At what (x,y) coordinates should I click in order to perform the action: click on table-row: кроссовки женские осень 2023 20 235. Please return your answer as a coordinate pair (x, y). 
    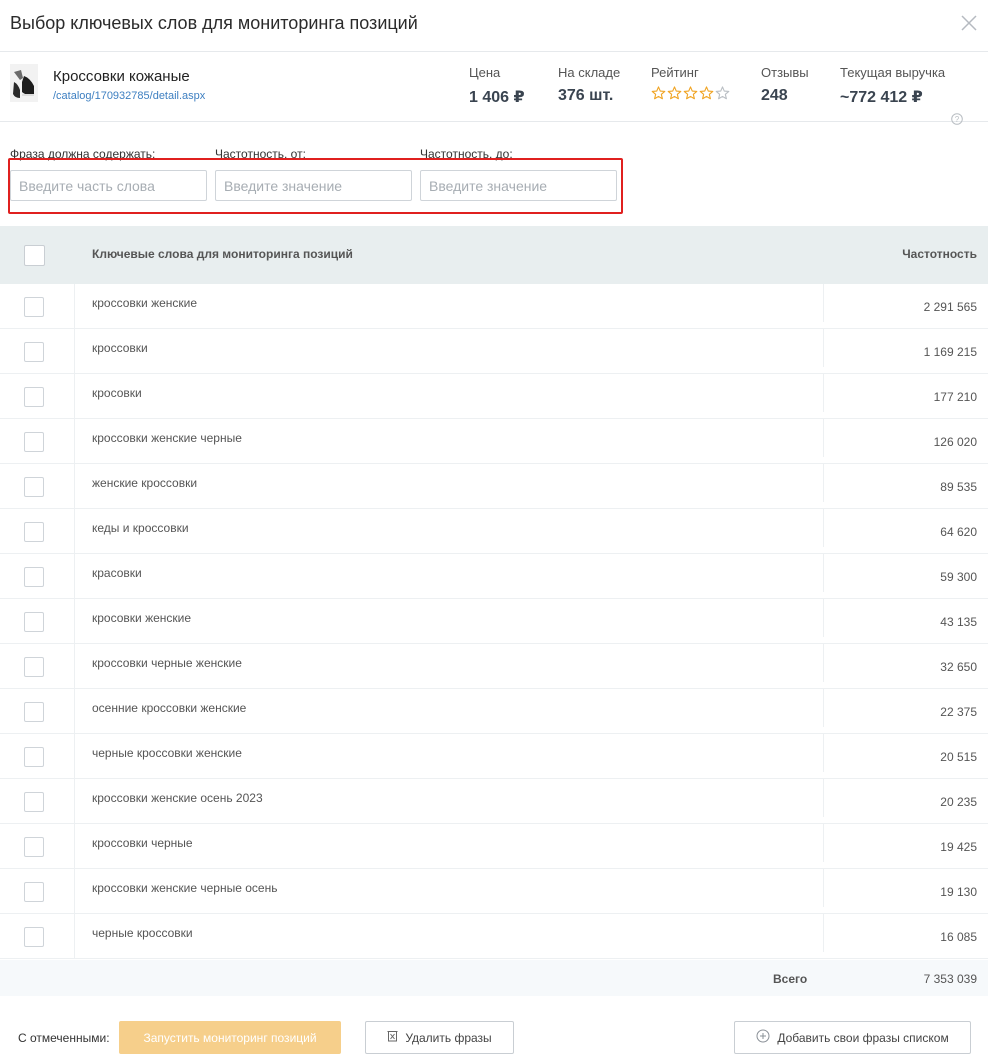
    Looking at the image, I should click on (494, 801).